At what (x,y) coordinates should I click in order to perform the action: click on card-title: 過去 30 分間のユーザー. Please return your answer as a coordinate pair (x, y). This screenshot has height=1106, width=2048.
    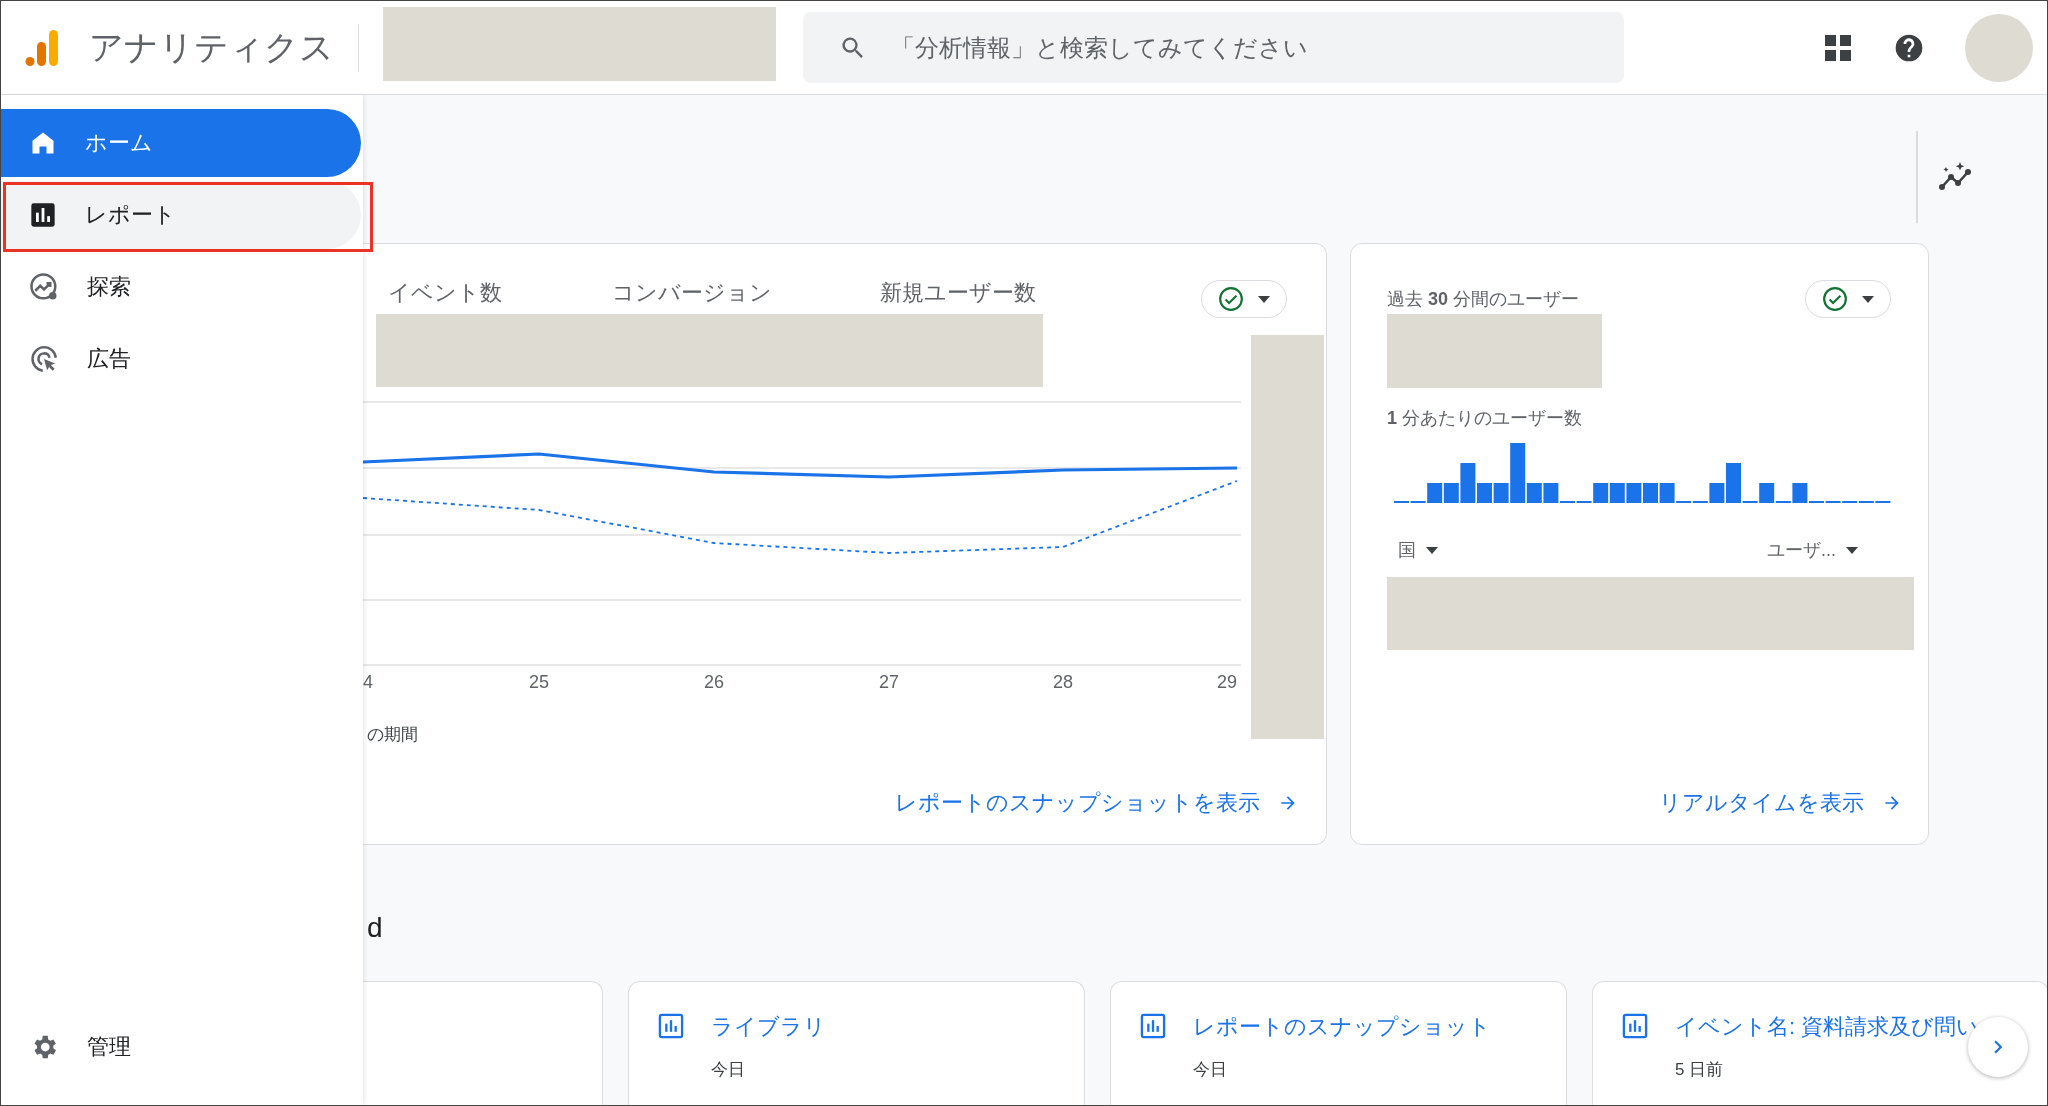
    Looking at the image, I should click on (1483, 299).